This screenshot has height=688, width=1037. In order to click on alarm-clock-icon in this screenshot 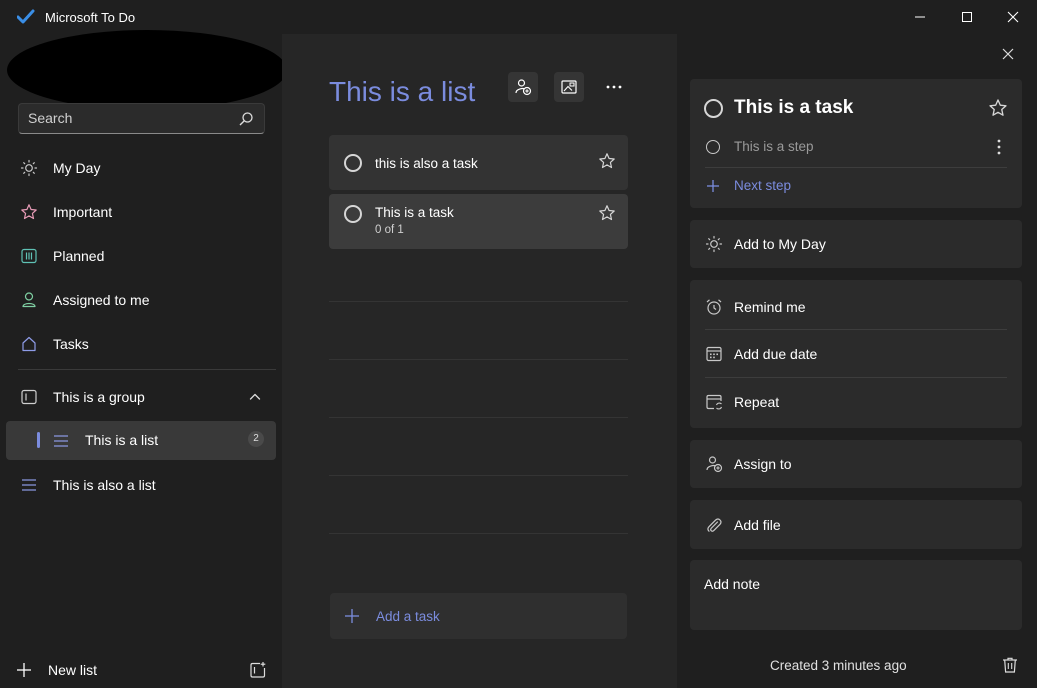, I will do `click(714, 307)`.